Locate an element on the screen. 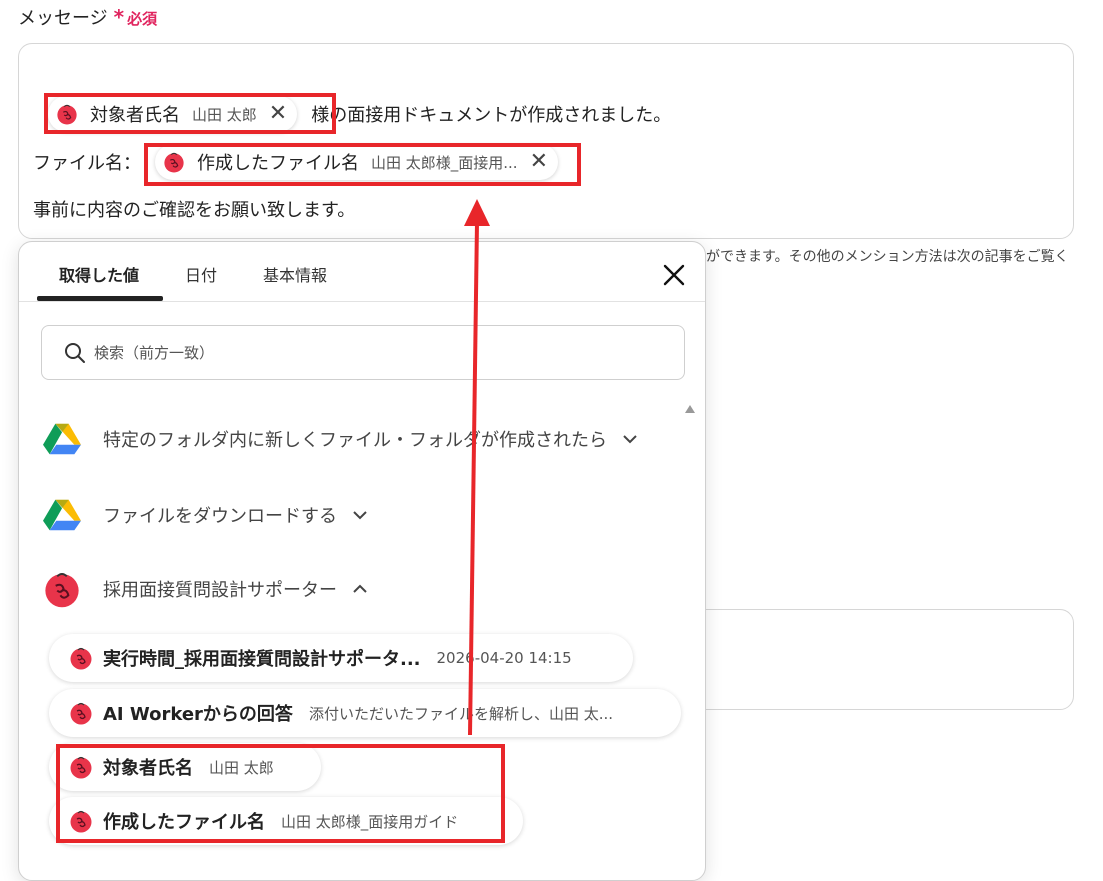 The width and height of the screenshot is (1103, 881). message-text: 様の面接用ドキュメントが作成されました。 is located at coordinates (491, 115).